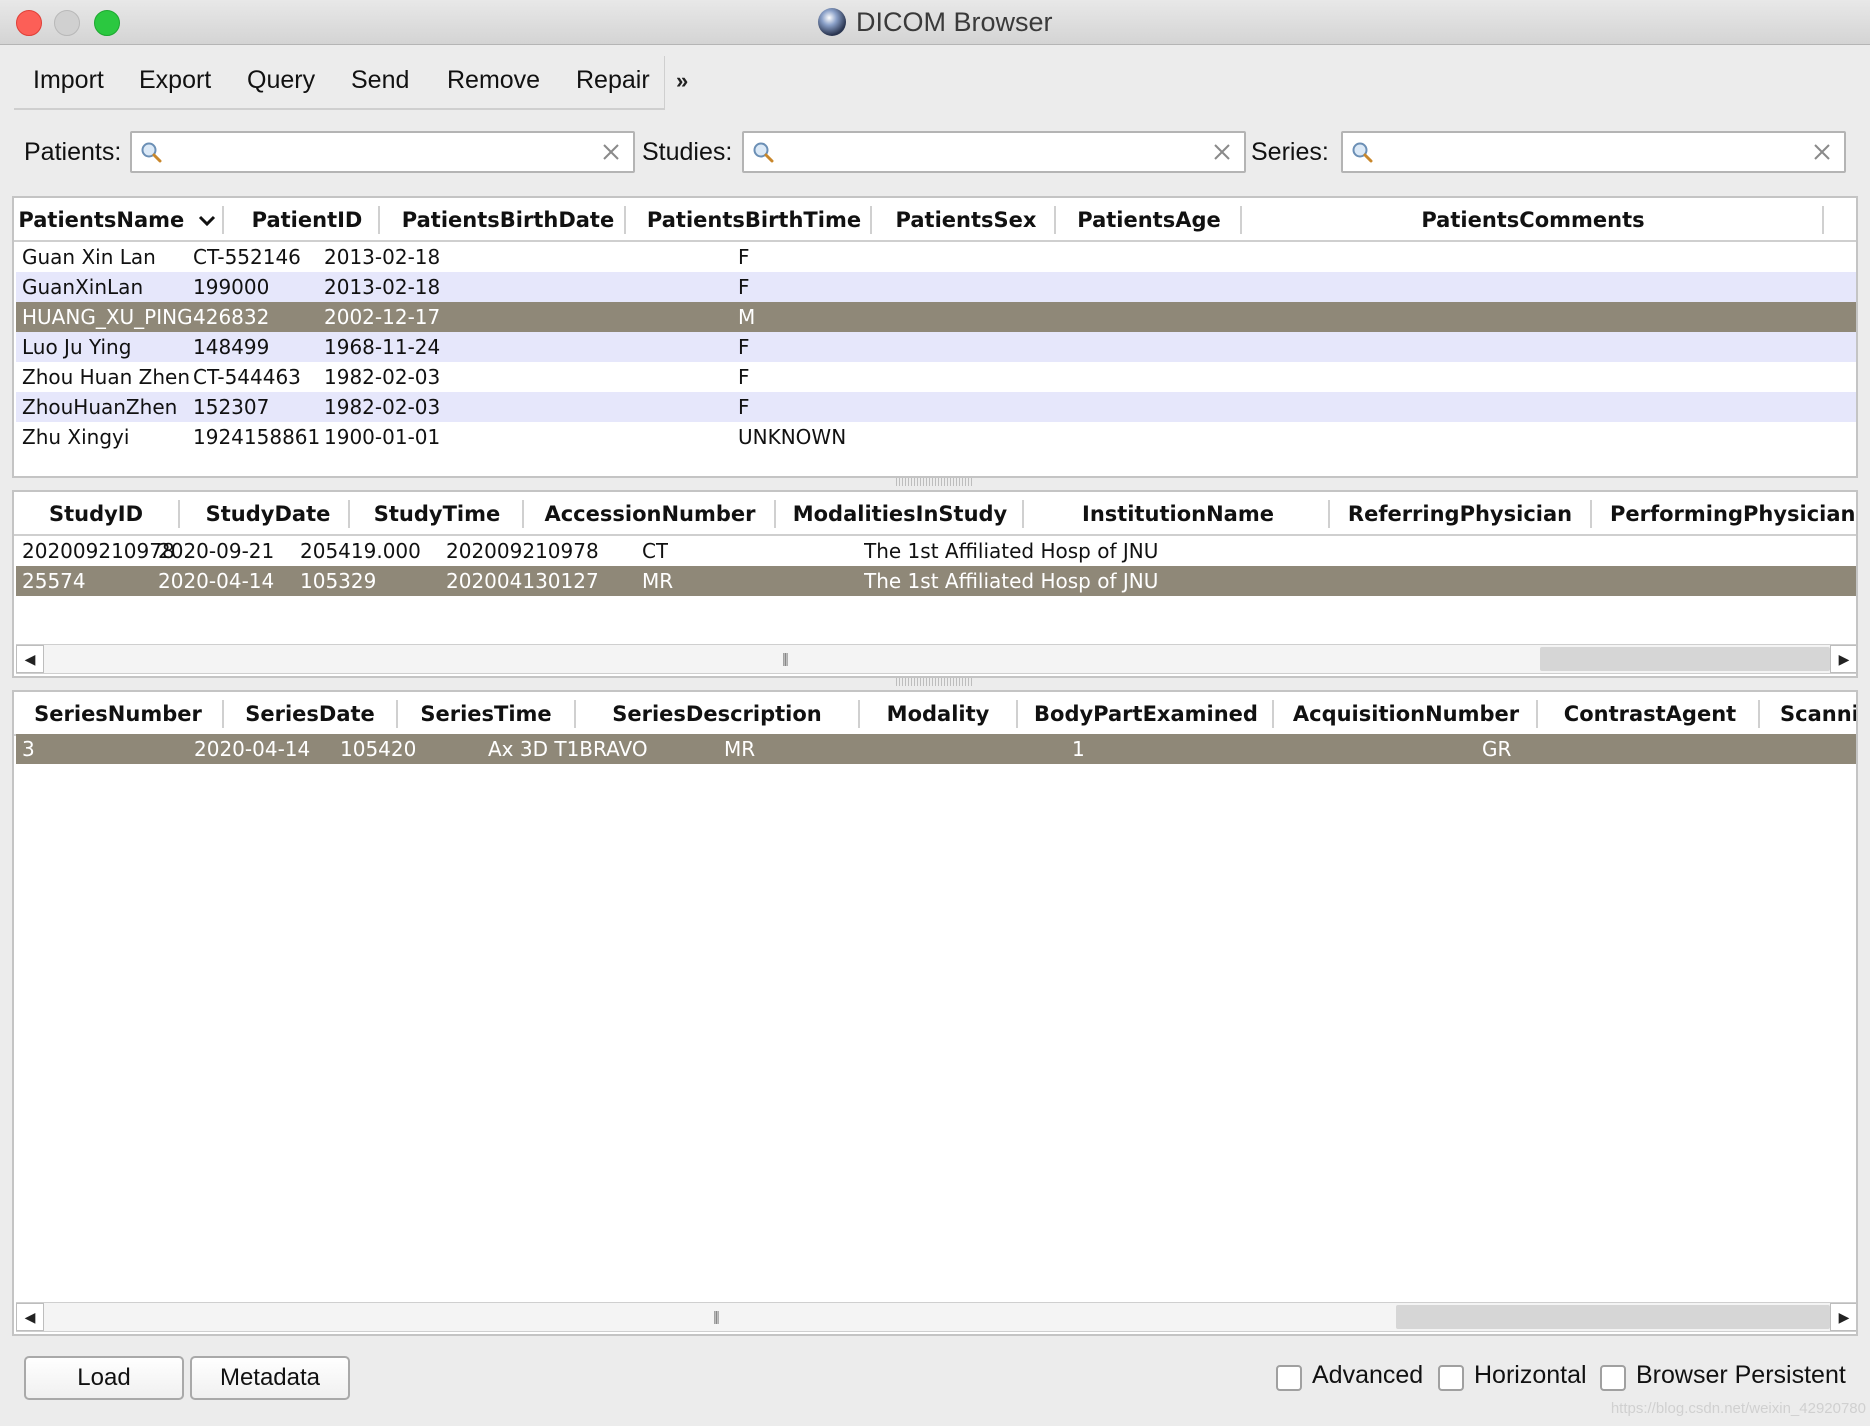 This screenshot has height=1426, width=1870. Describe the element at coordinates (106, 377) in the screenshot. I see `table-cell: Zhou Huan Zhen` at that location.